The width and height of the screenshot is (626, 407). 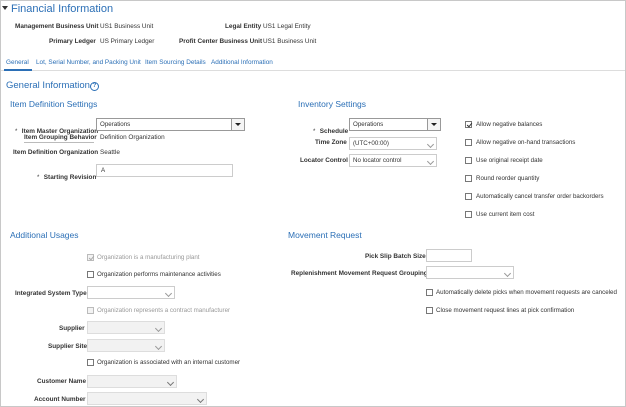 I want to click on supplier-select, so click(x=126, y=327).